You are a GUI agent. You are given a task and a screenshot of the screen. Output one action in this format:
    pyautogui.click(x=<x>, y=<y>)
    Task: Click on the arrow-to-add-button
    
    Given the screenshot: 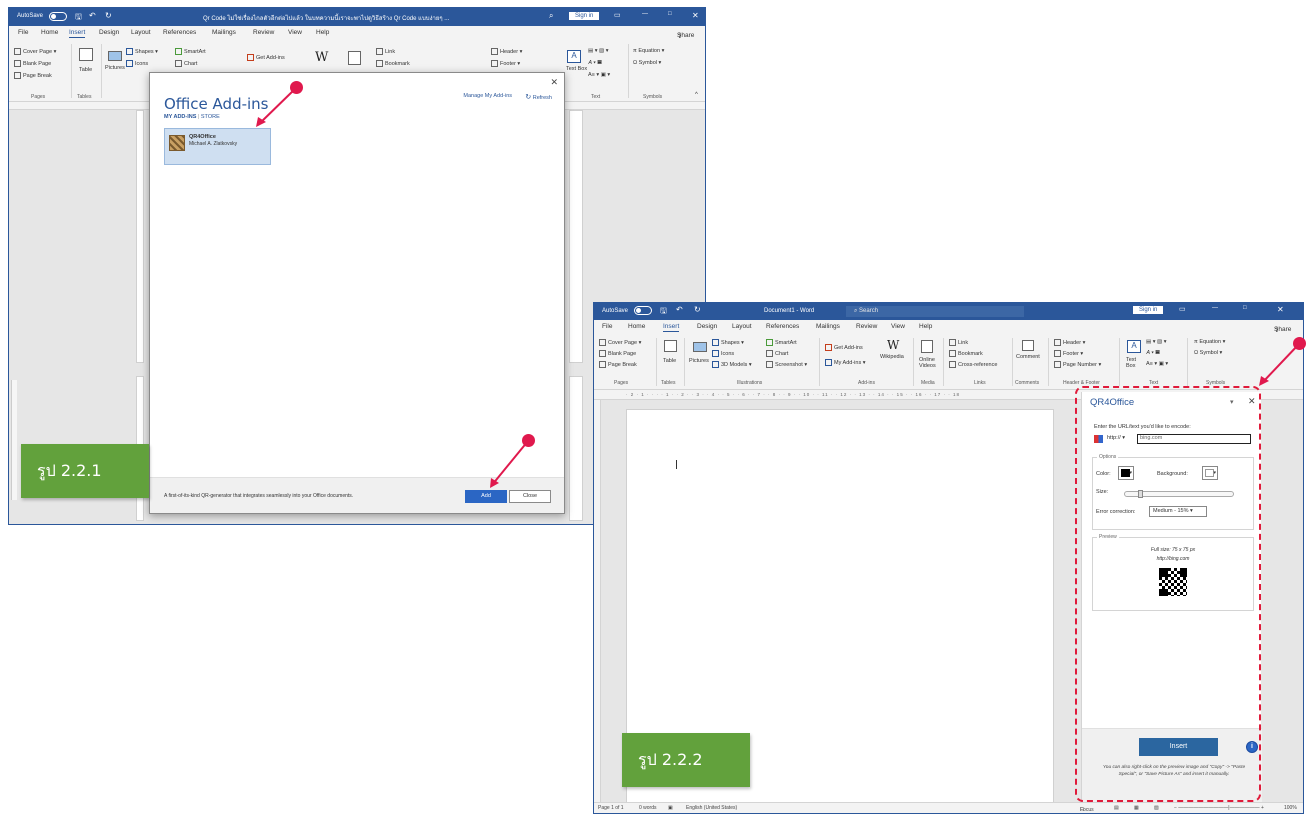 What is the action you would take?
    pyautogui.click(x=510, y=463)
    